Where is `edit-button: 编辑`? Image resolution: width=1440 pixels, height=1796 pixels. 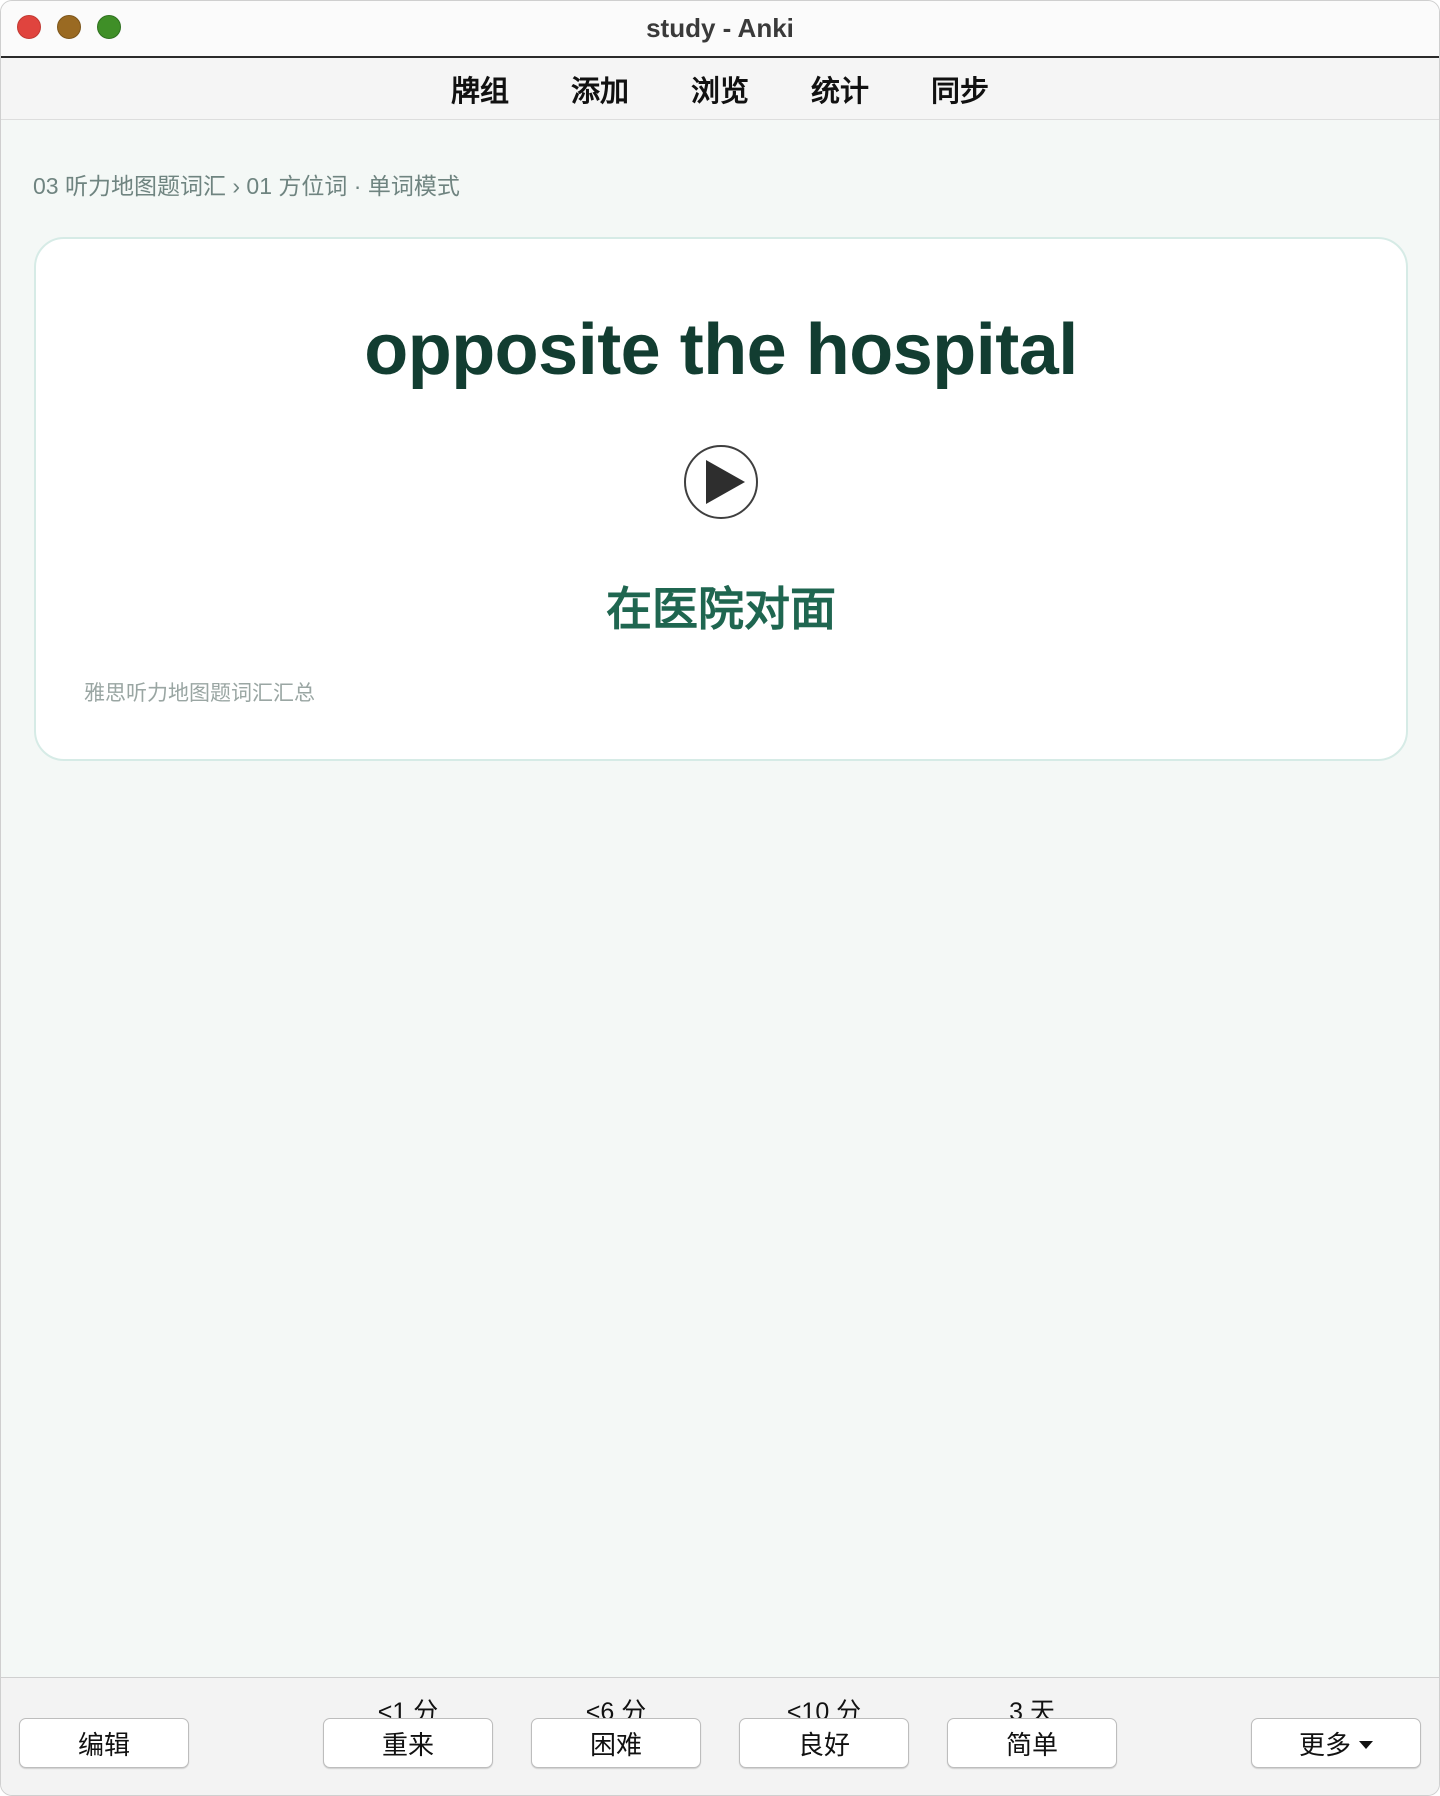 edit-button: 编辑 is located at coordinates (104, 1743).